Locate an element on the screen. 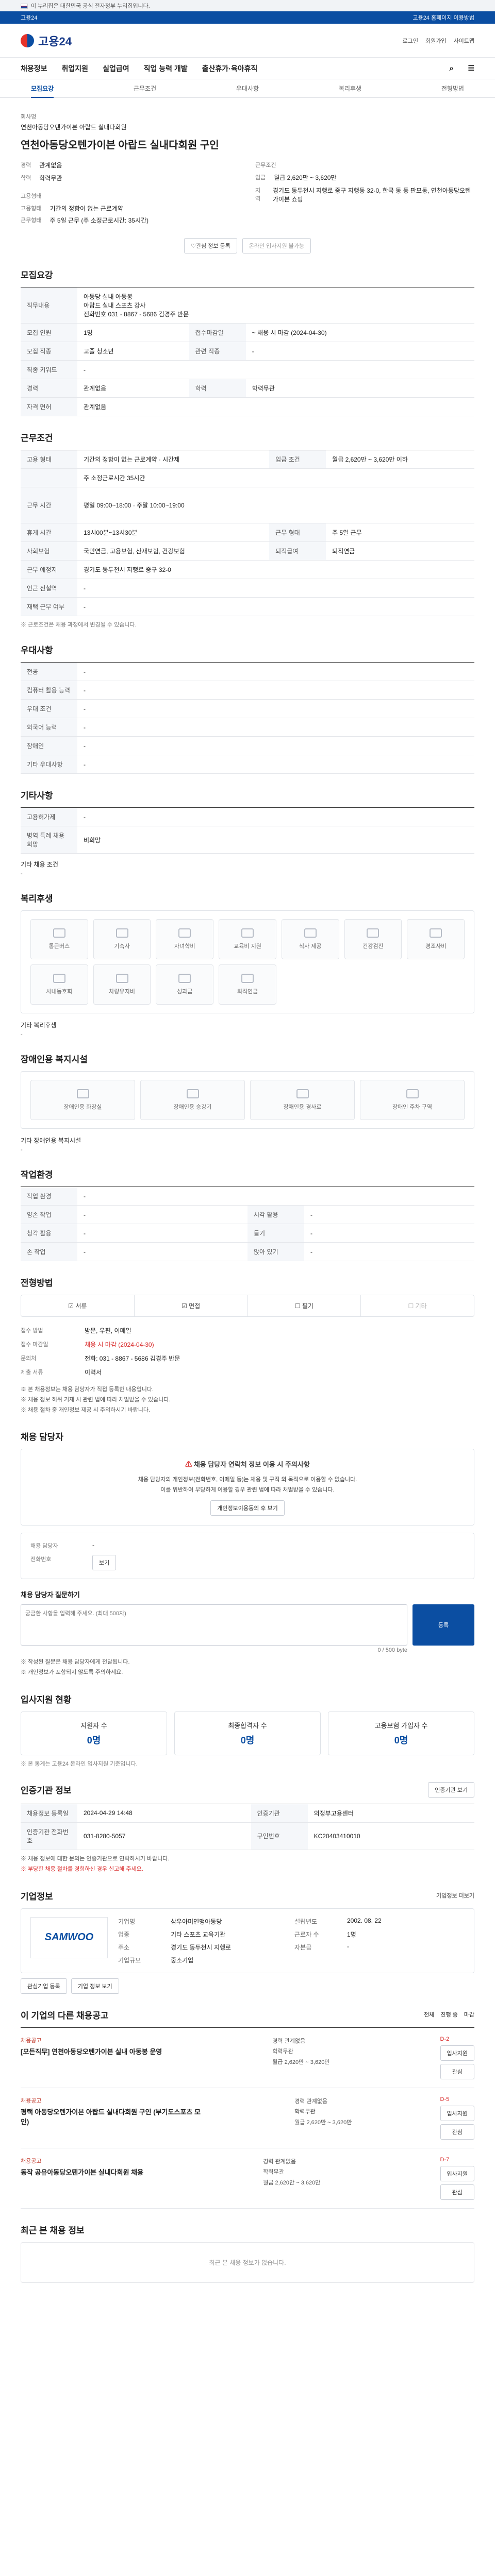 The height and width of the screenshot is (2576, 495). welfare-tile: 차량유지비 is located at coordinates (122, 984).